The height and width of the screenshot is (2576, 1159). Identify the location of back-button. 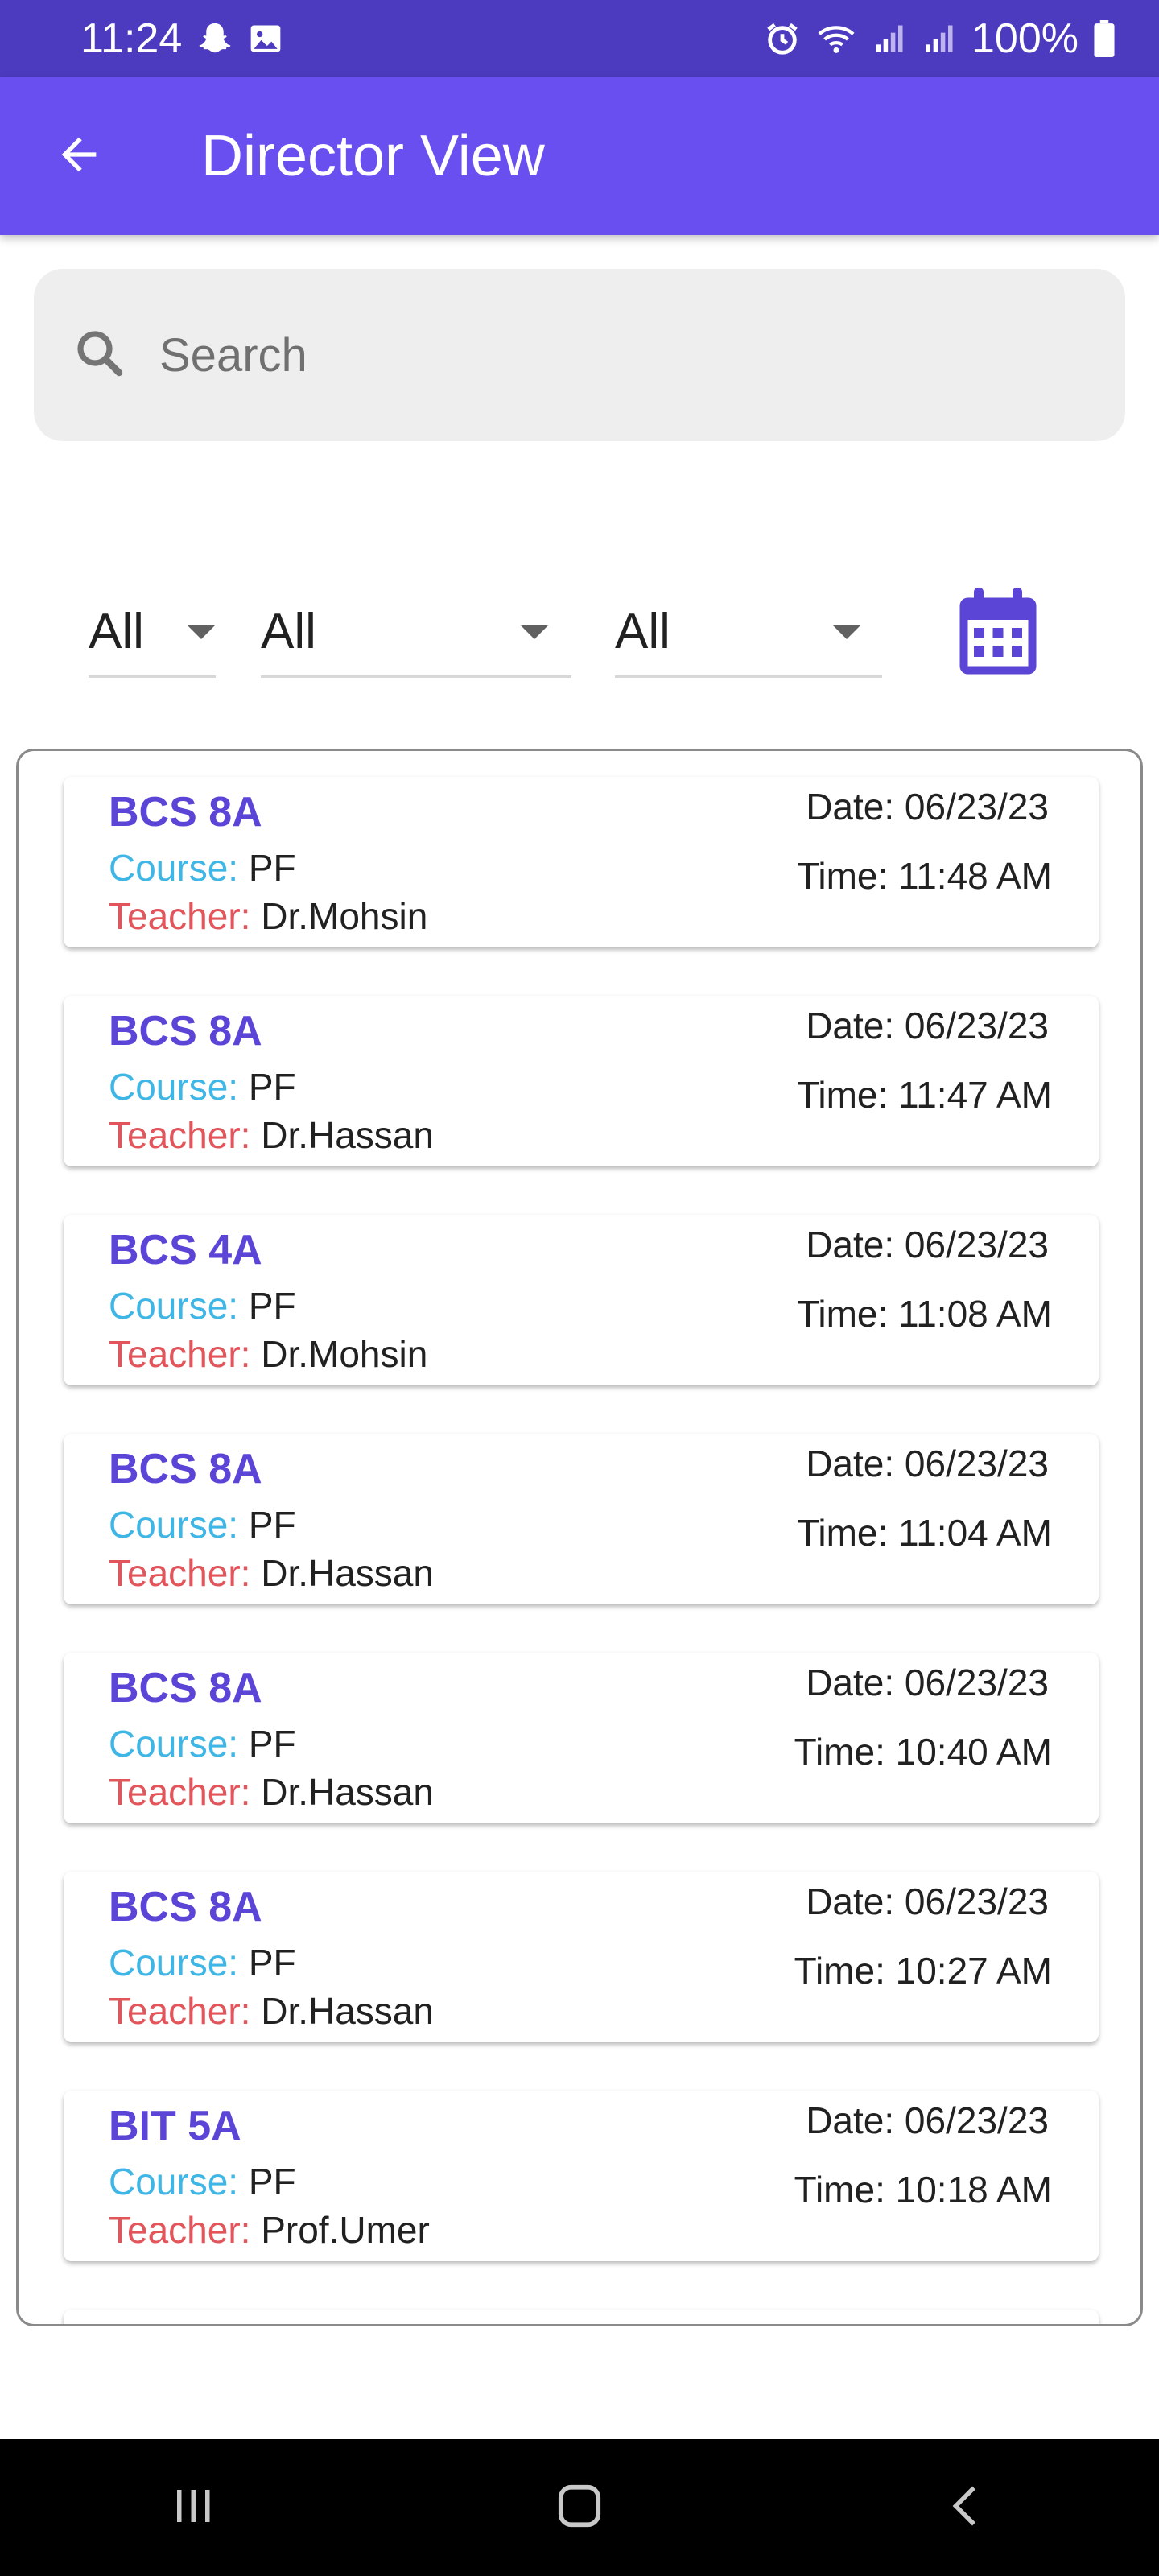
(79, 156).